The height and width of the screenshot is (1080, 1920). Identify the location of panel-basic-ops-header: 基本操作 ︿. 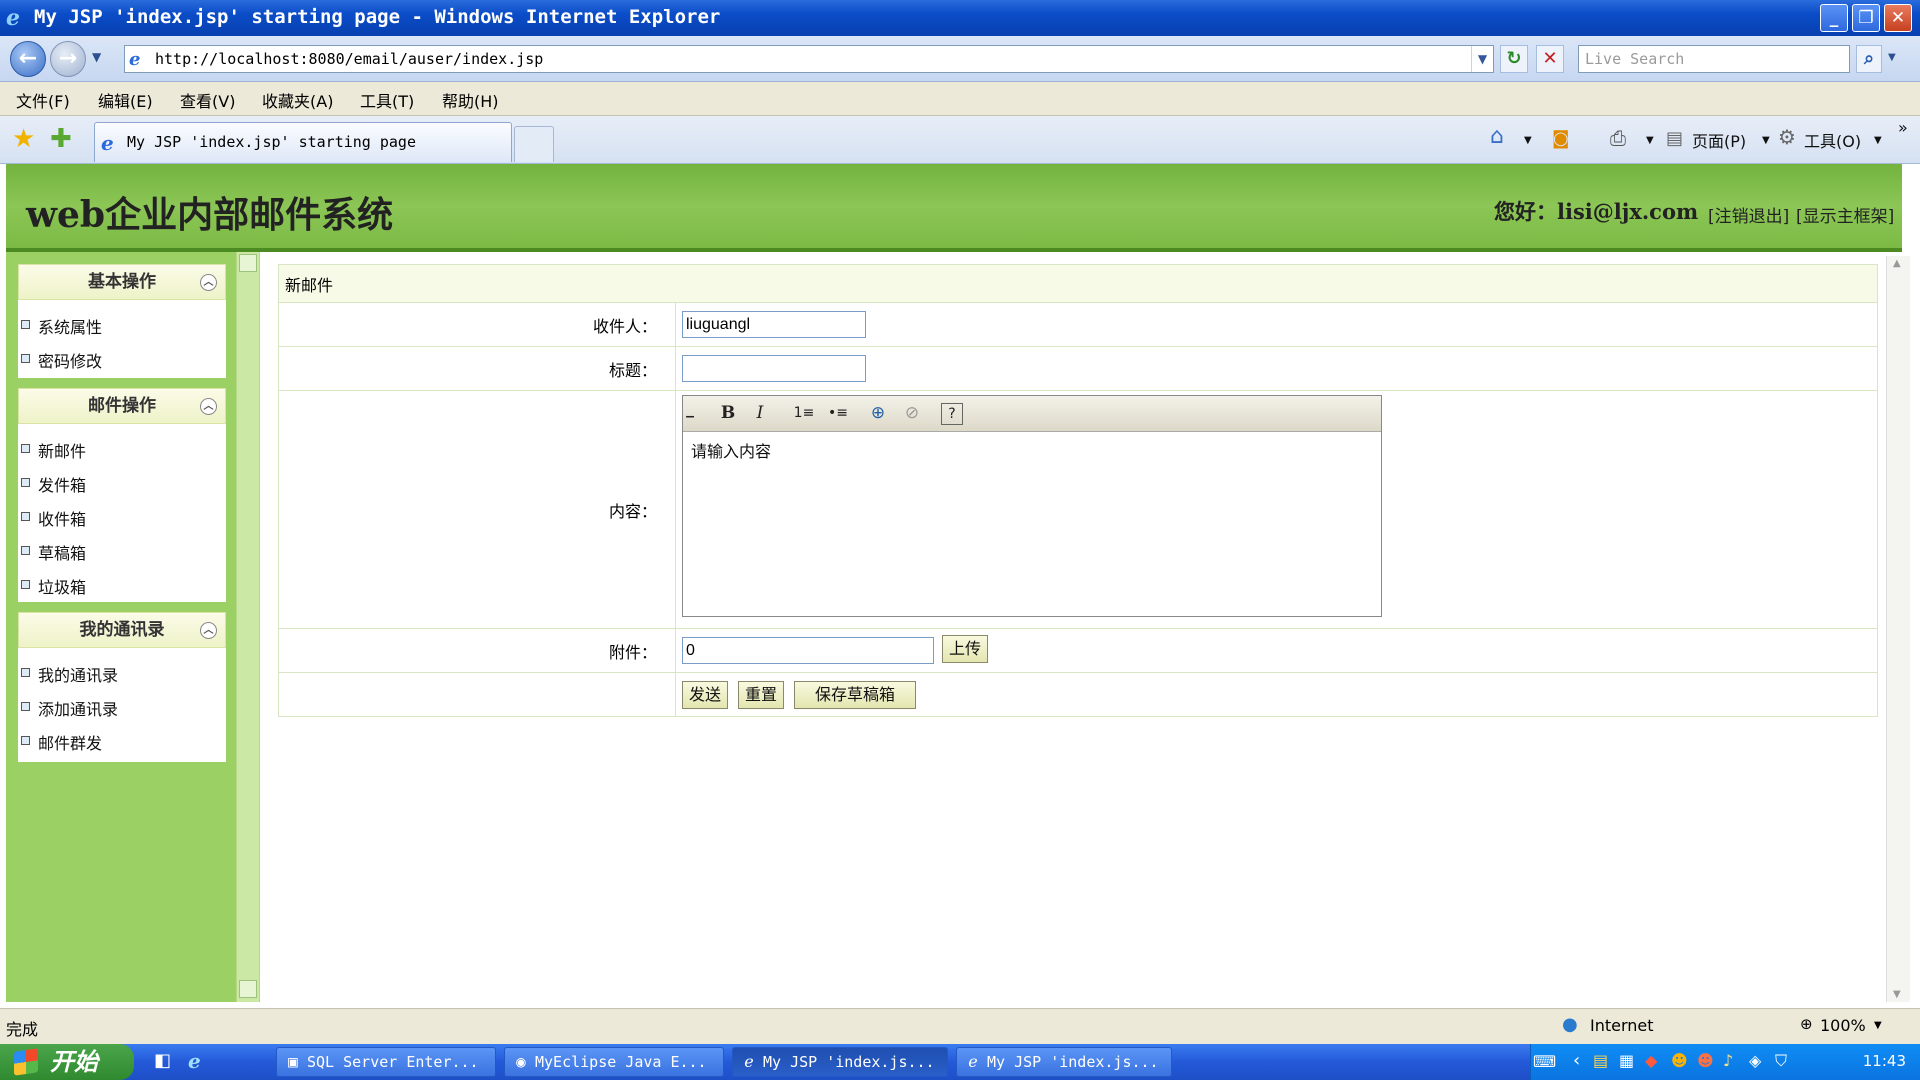
(122, 282).